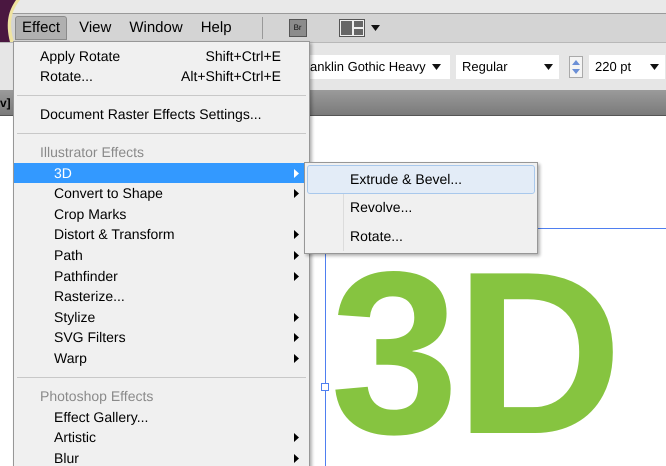 The height and width of the screenshot is (466, 666). What do you see at coordinates (507, 66) in the screenshot?
I see `font-style-dropdown: Regular` at bounding box center [507, 66].